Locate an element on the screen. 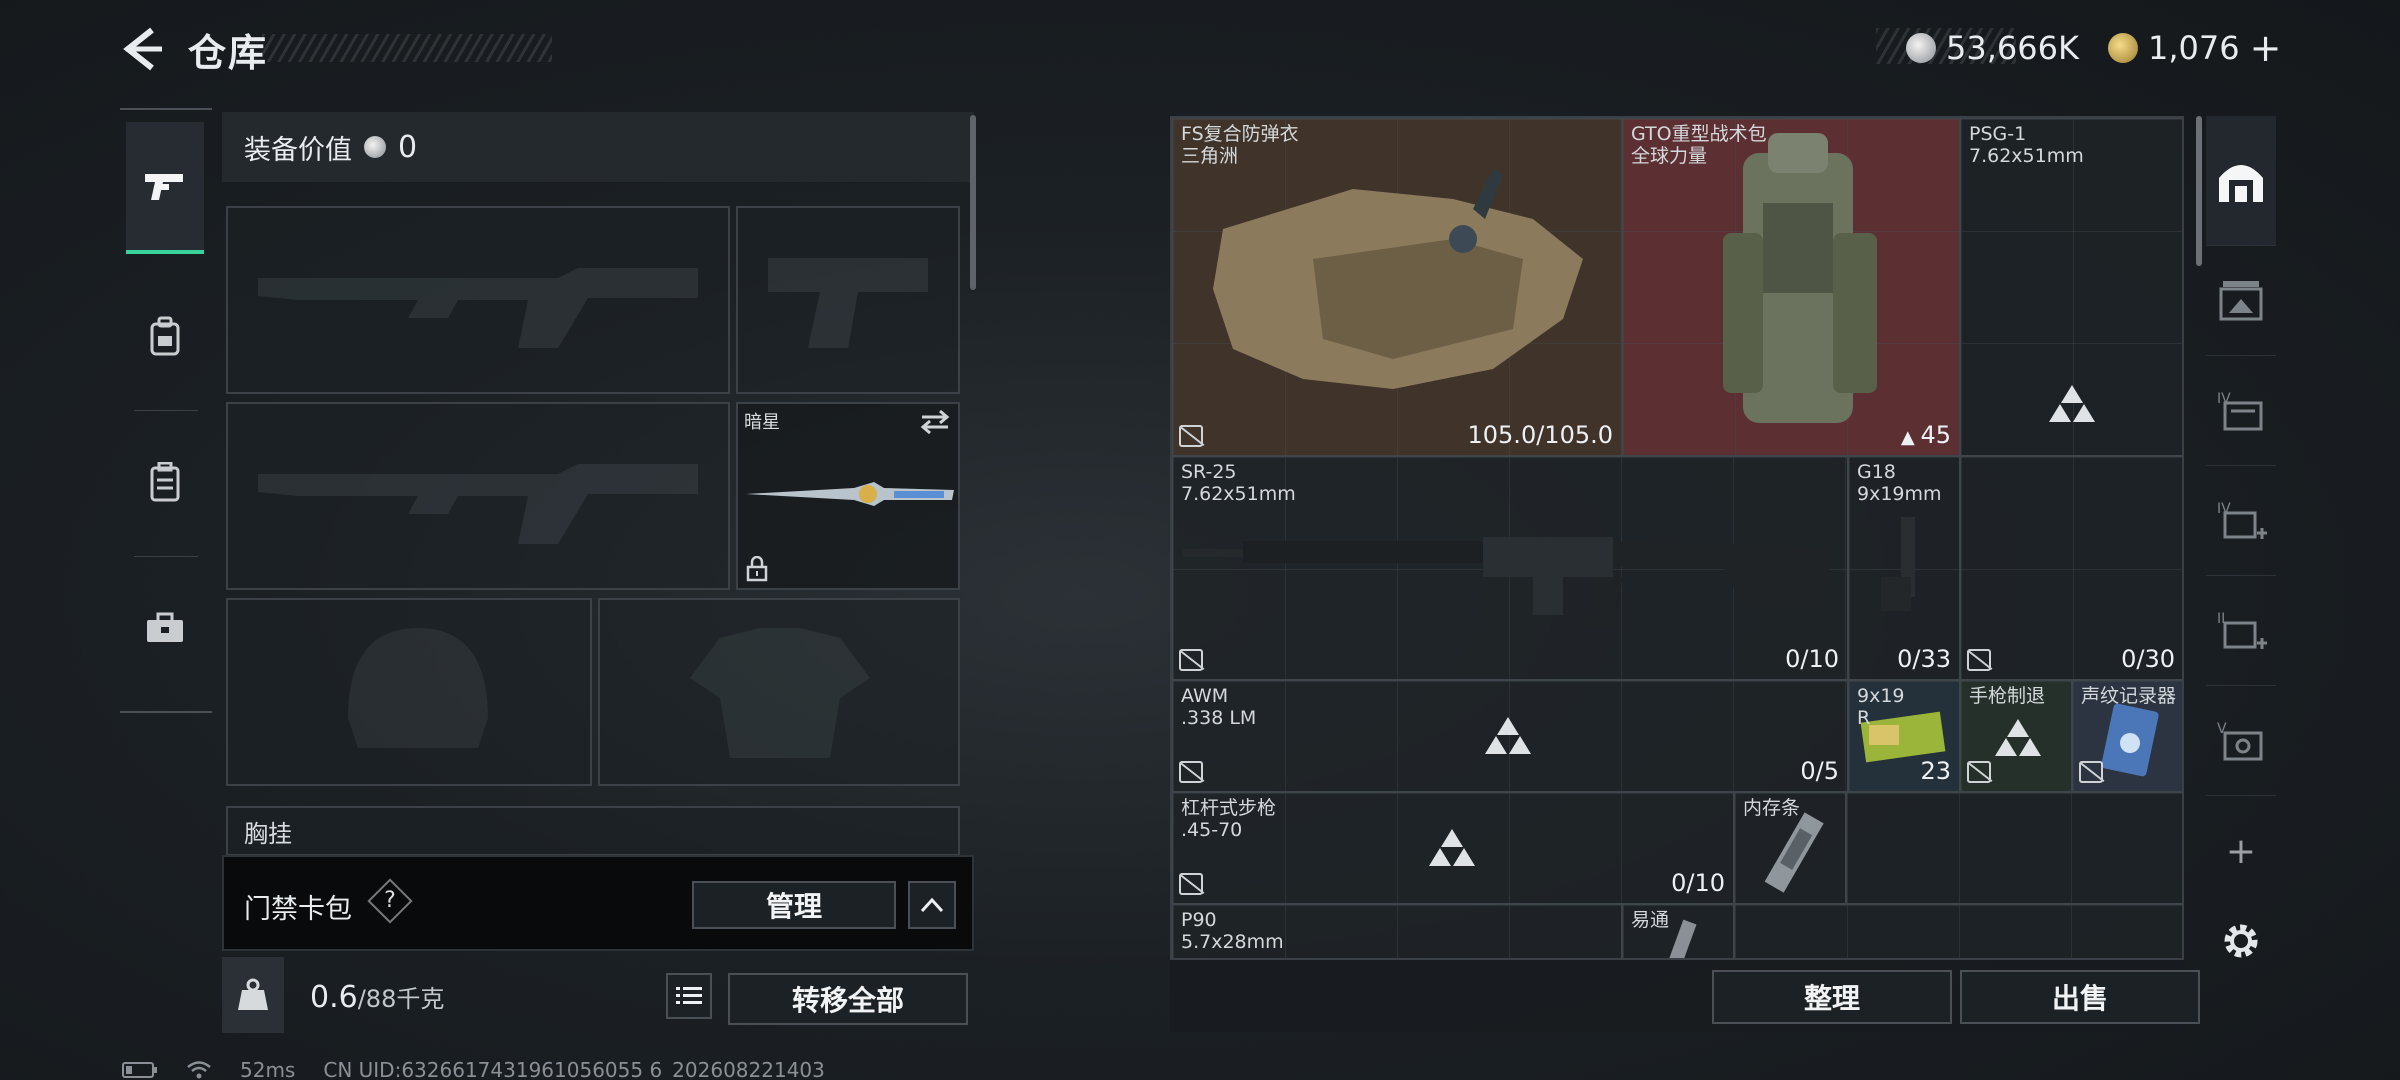  recorder-icon is located at coordinates (2130, 740).